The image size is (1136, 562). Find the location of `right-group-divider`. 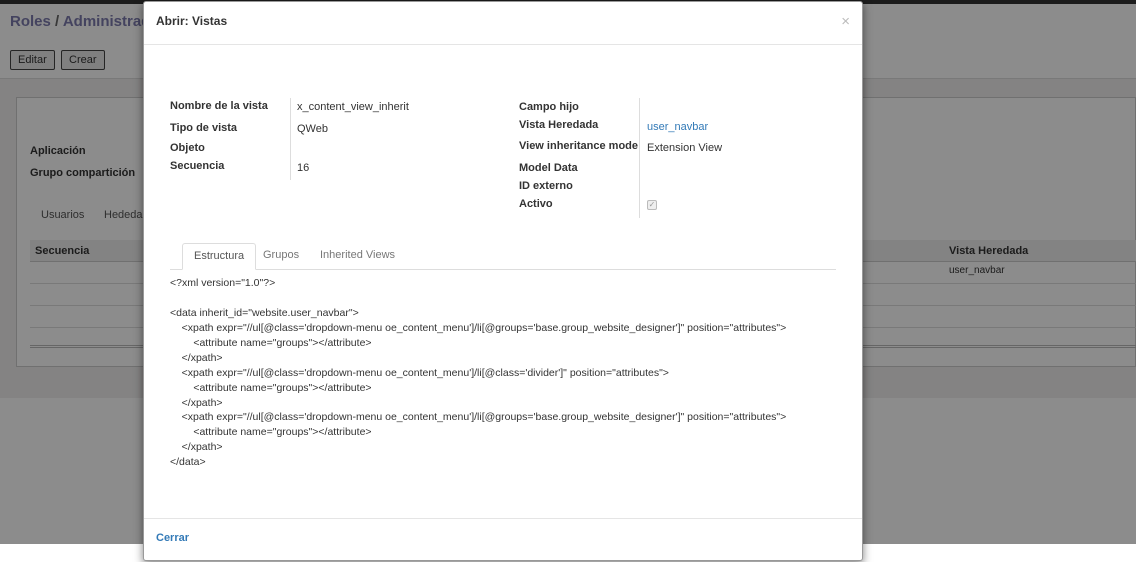

right-group-divider is located at coordinates (639, 158).